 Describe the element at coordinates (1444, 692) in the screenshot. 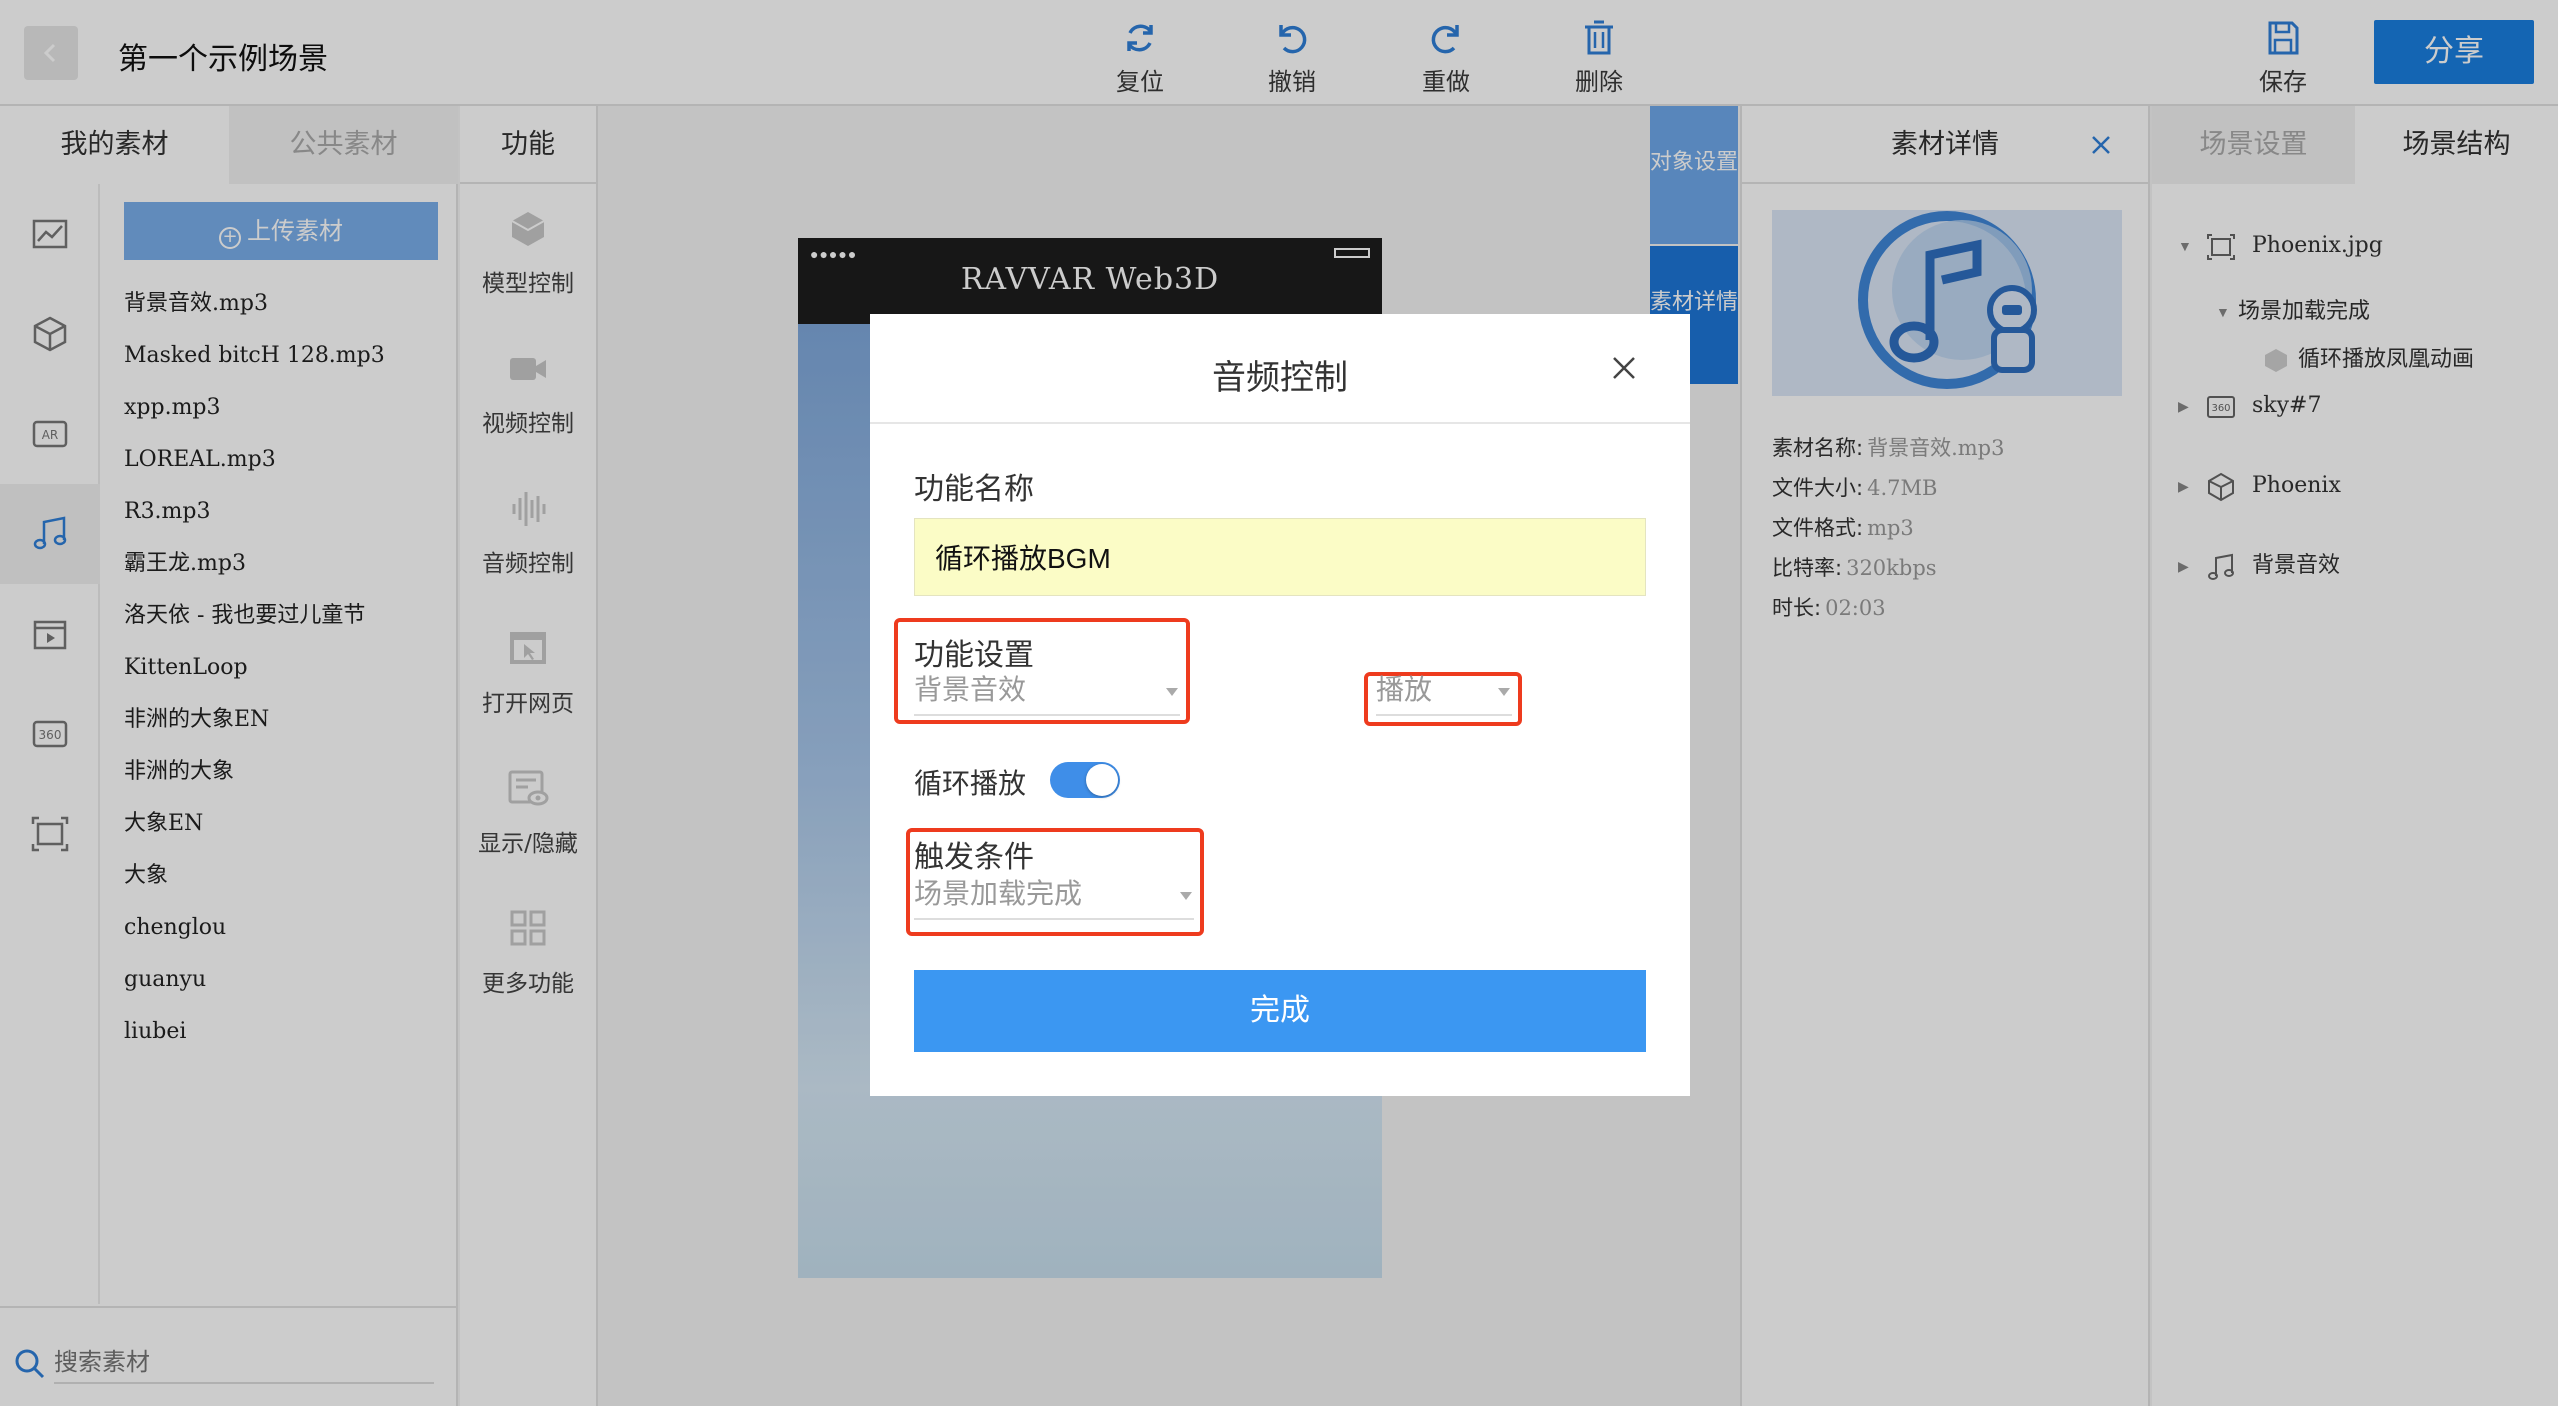

I see `play-action-select: 播放` at that location.